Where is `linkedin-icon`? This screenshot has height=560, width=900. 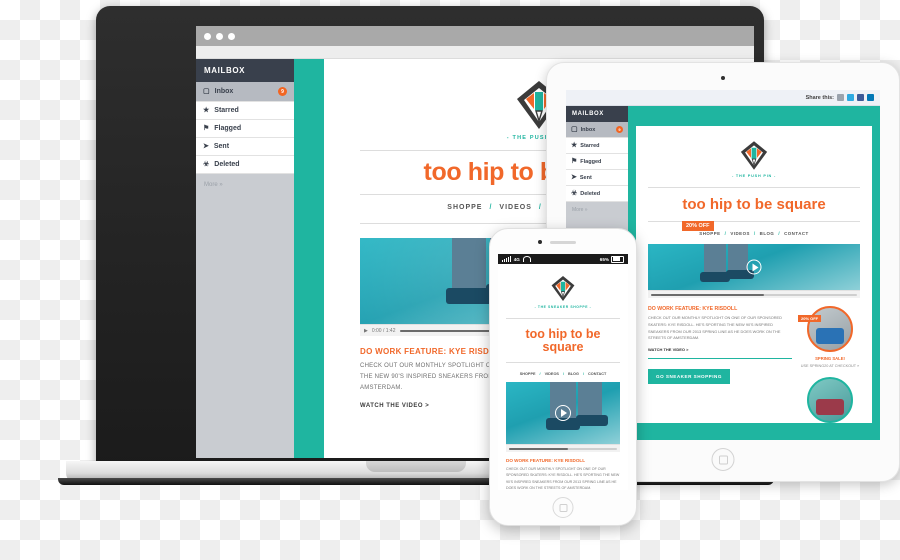 linkedin-icon is located at coordinates (870, 97).